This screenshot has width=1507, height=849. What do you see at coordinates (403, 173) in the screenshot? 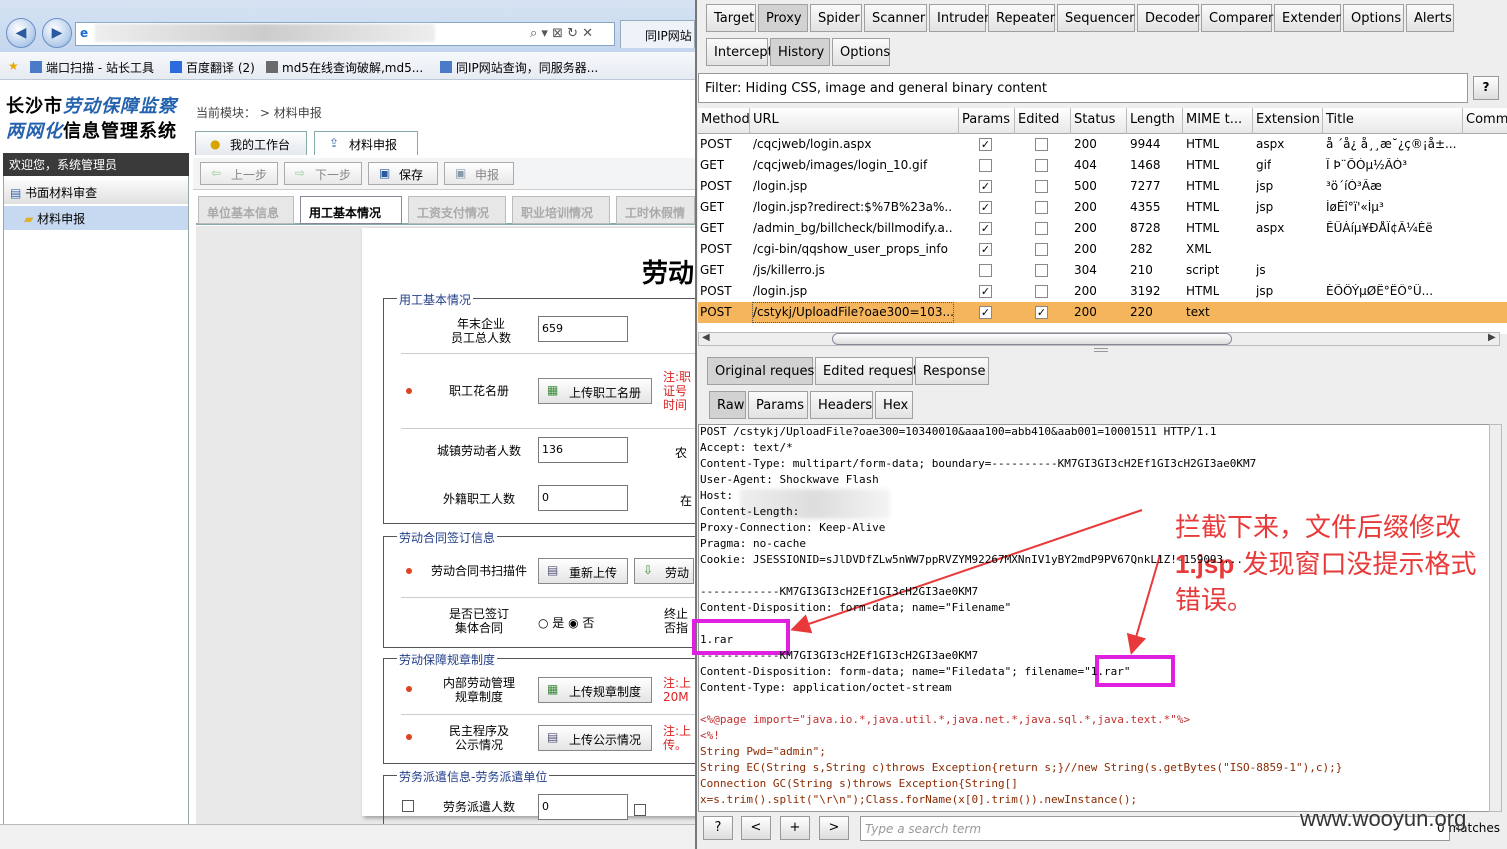
I see `save-button: ▣ 保存` at bounding box center [403, 173].